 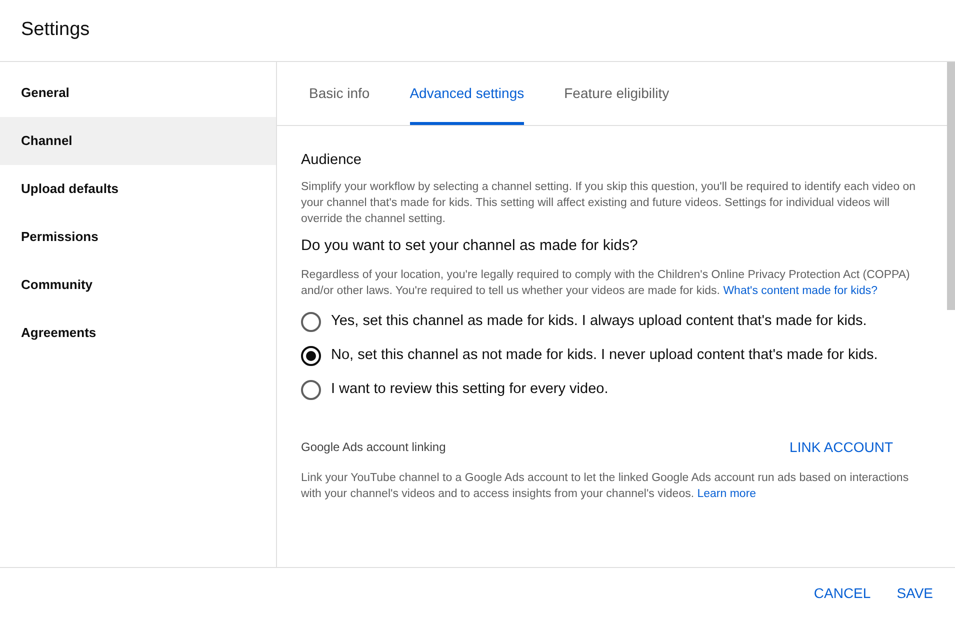 I want to click on tab: Basic info, so click(x=339, y=93).